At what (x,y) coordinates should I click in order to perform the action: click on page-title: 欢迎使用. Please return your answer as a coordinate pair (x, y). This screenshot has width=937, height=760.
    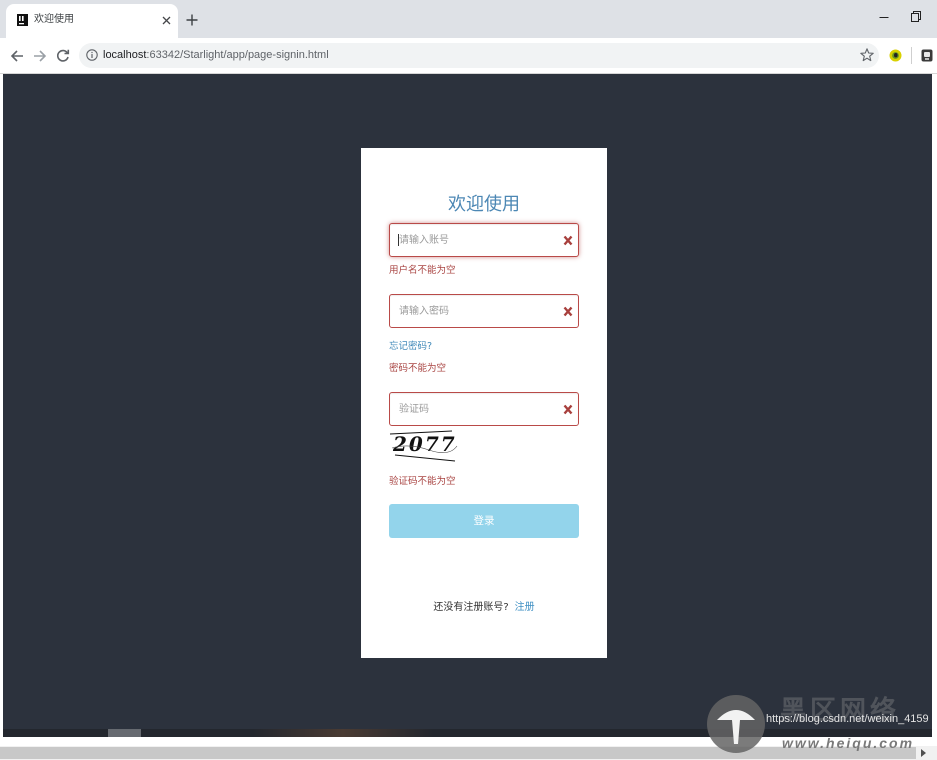
    Looking at the image, I should click on (484, 204).